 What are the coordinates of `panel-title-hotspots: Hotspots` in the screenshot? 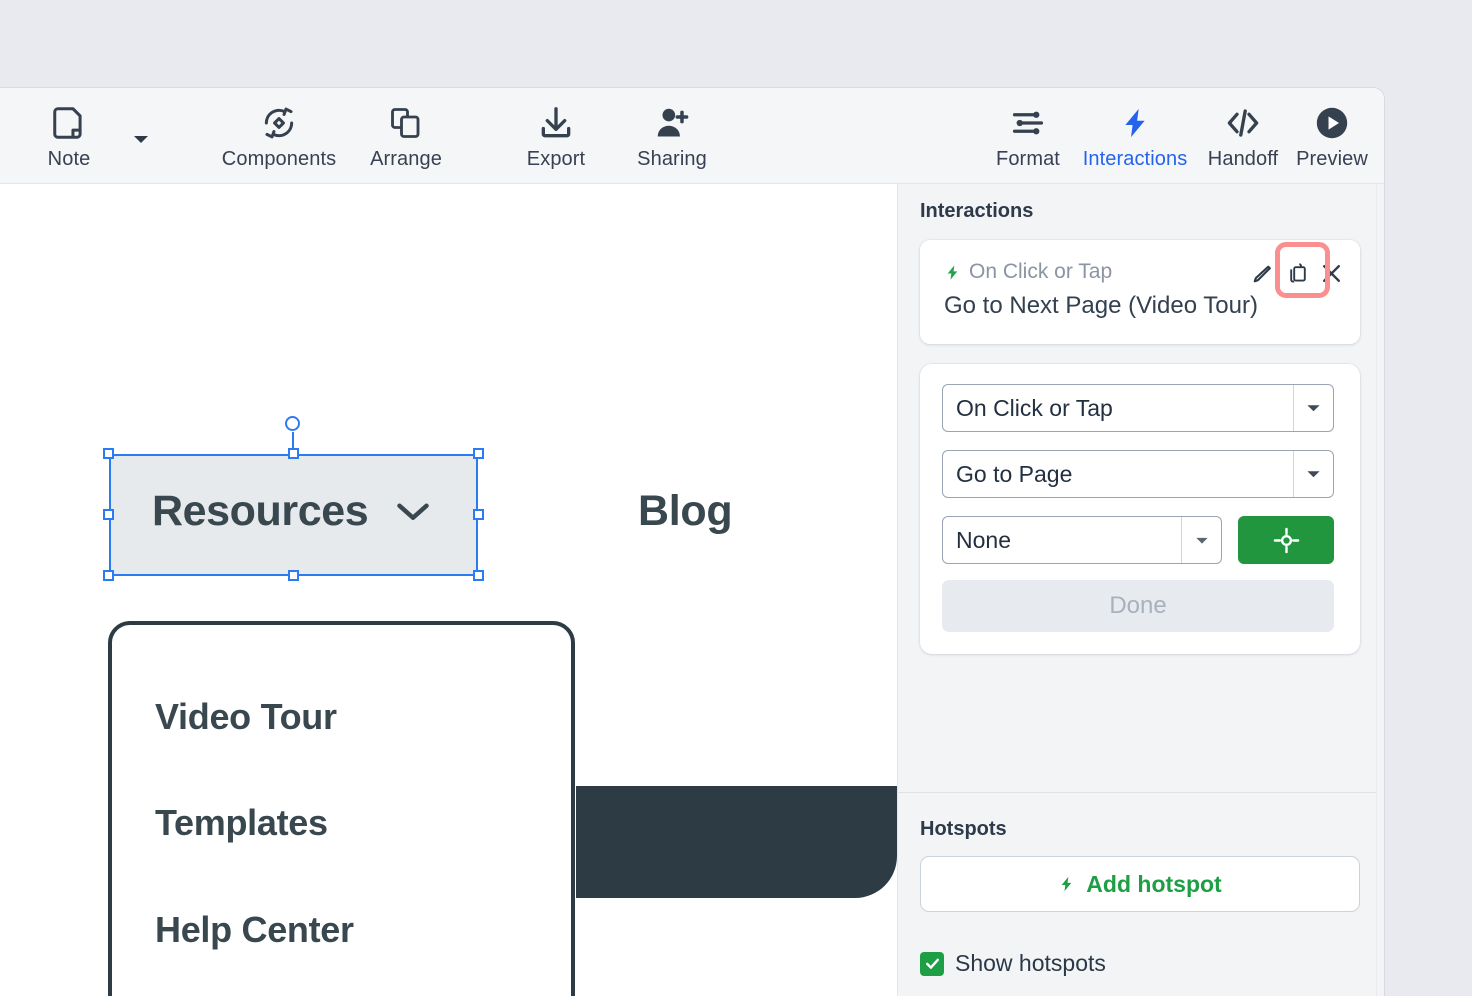 It's located at (963, 829).